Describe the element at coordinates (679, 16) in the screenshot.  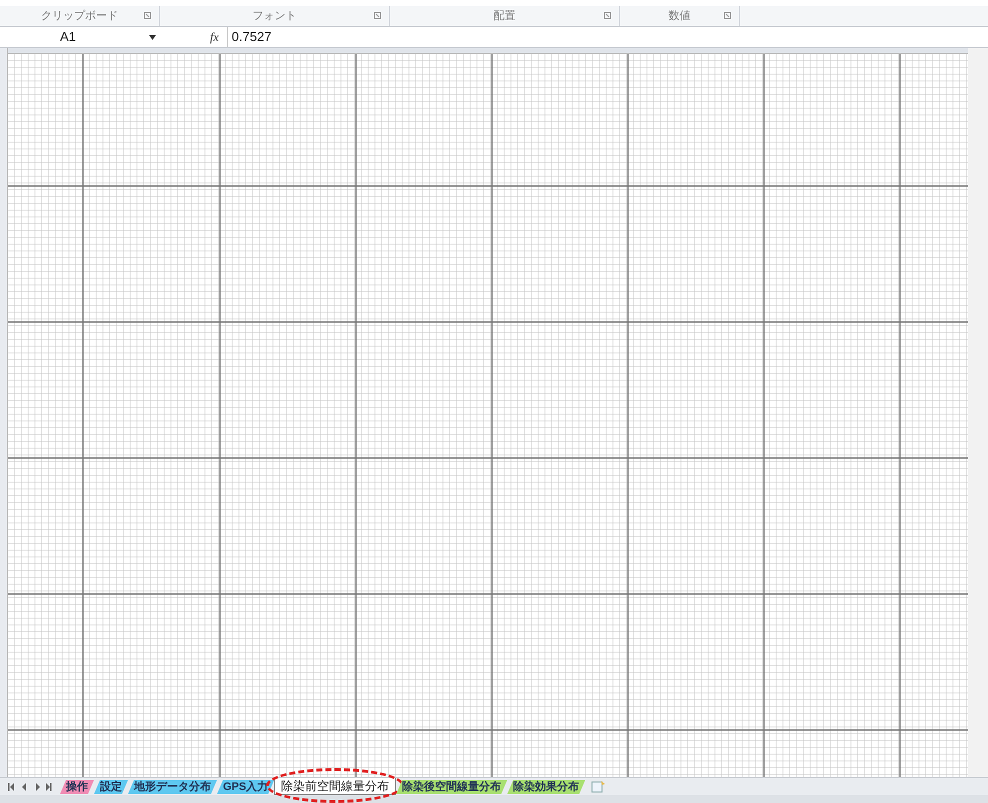
I see `ribbon-group-label: 数値` at that location.